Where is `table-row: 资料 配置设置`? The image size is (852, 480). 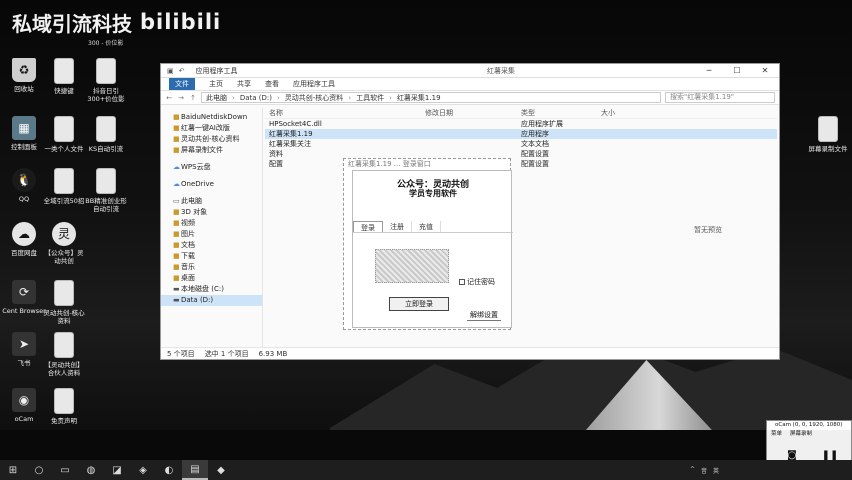
table-row: 资料 配置设置 is located at coordinates (521, 154).